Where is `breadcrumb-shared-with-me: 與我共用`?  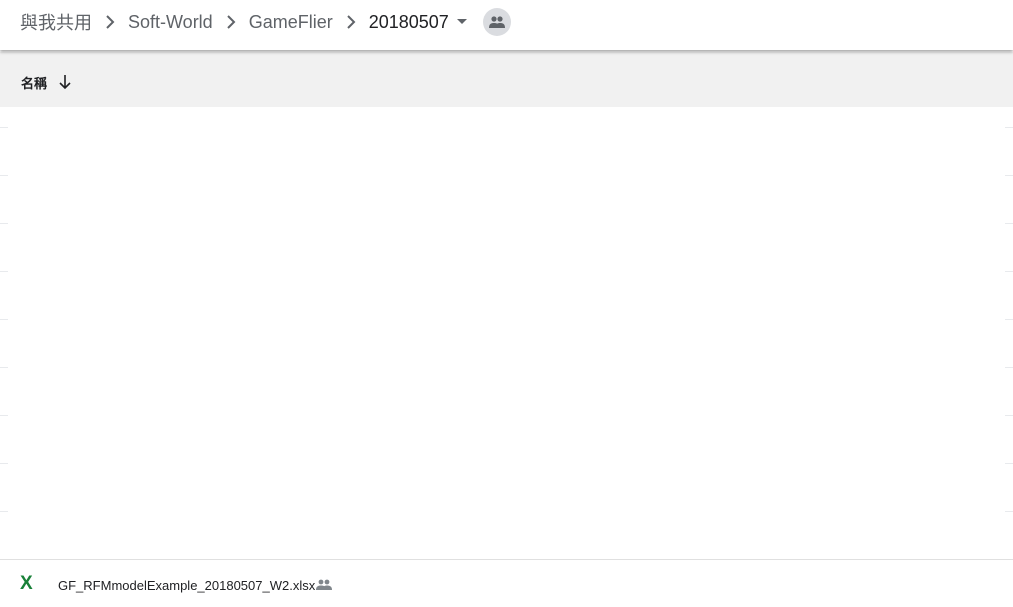
breadcrumb-shared-with-me: 與我共用 is located at coordinates (56, 22).